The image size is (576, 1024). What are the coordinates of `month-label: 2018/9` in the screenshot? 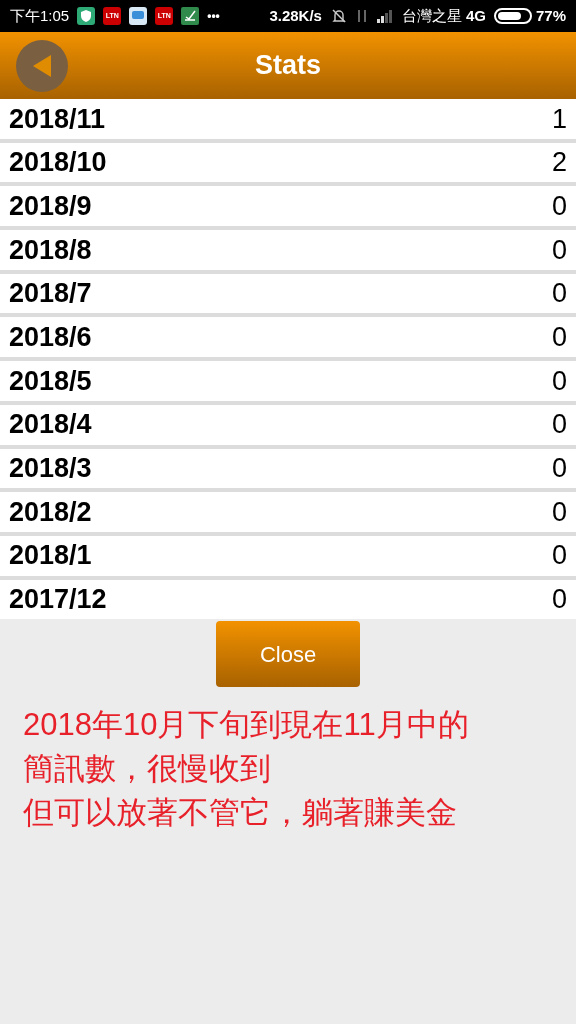 It's located at (50, 206).